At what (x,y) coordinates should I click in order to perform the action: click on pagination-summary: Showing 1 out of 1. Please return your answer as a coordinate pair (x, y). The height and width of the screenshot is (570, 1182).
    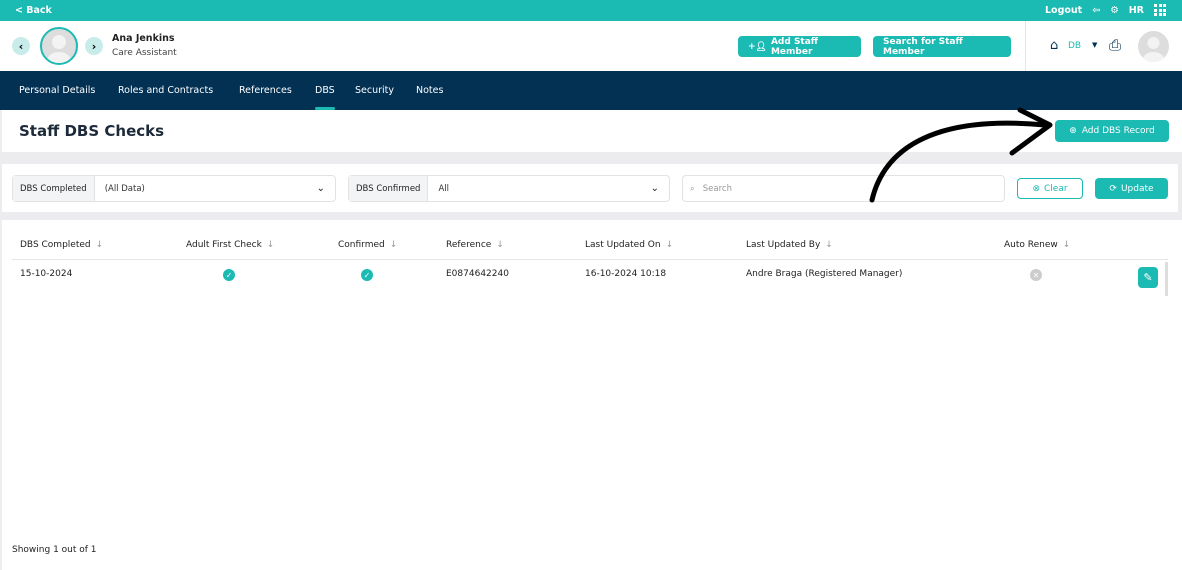
    Looking at the image, I should click on (54, 550).